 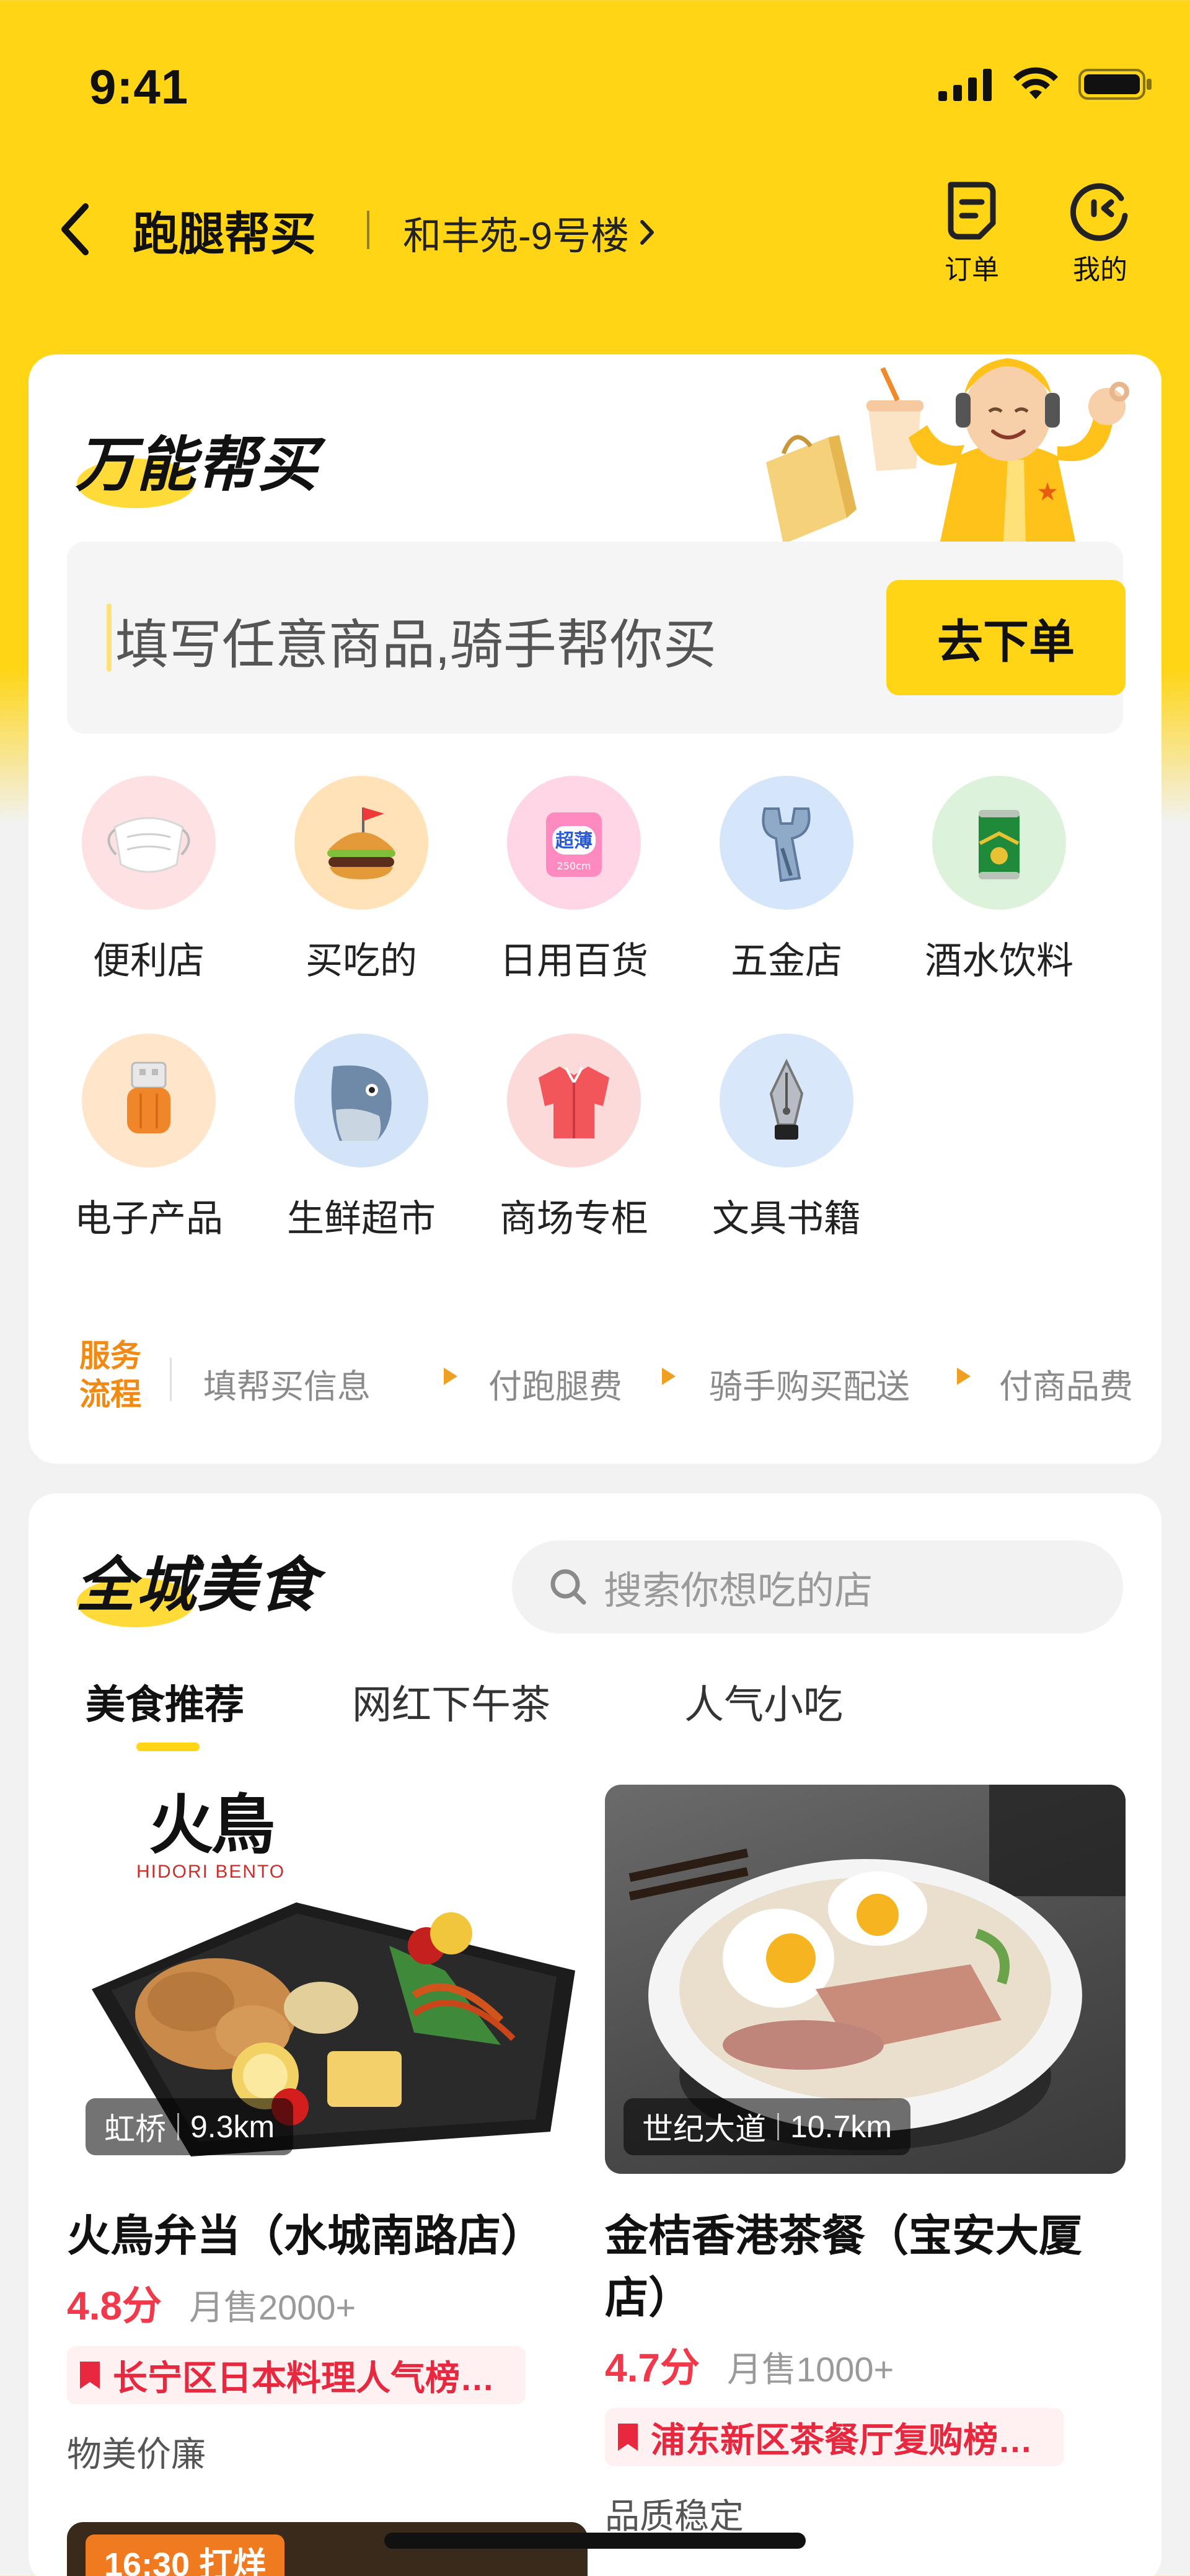 What do you see at coordinates (368, 230) in the screenshot?
I see `title-divider` at bounding box center [368, 230].